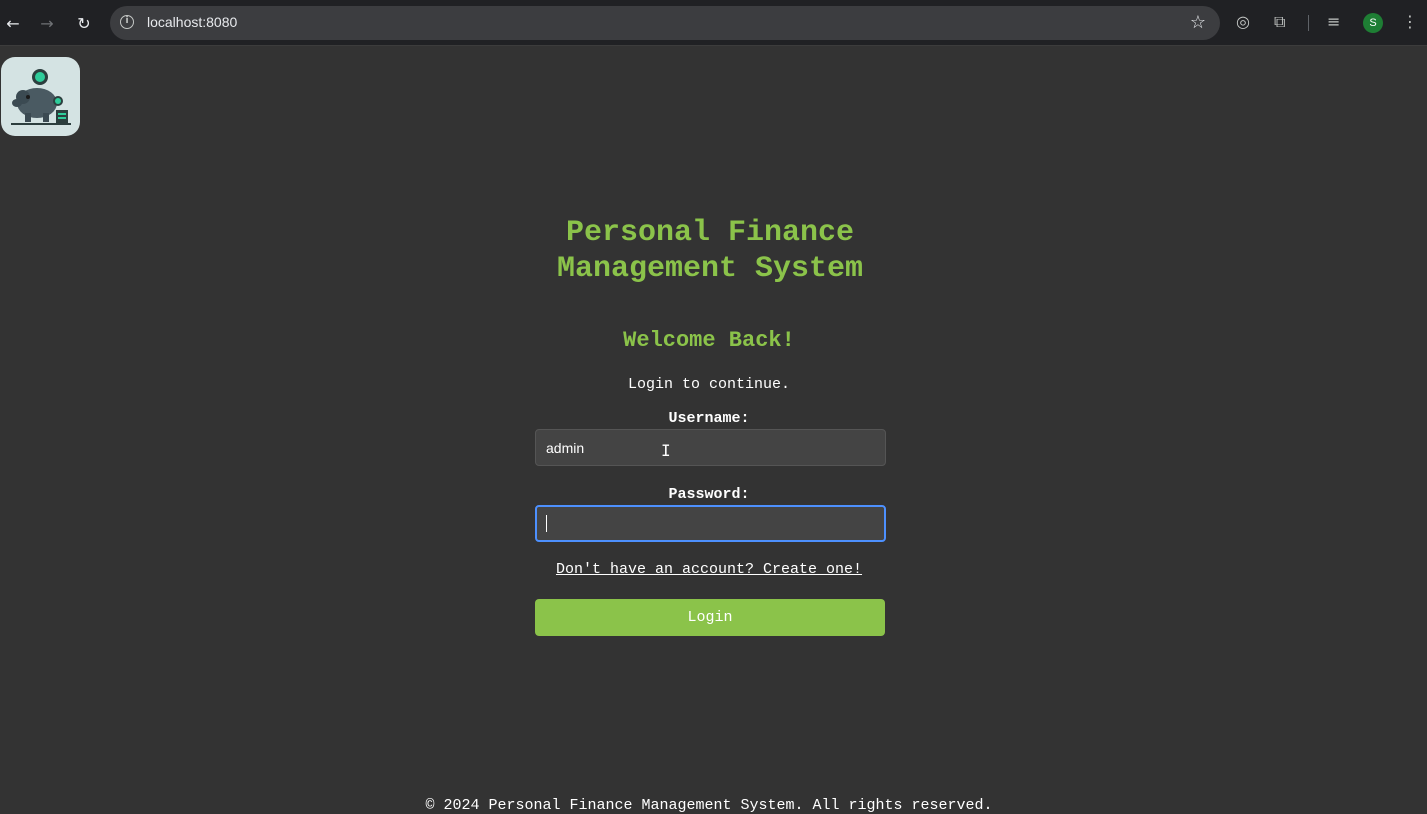 This screenshot has height=814, width=1427. What do you see at coordinates (665, 23) in the screenshot?
I see `address-bar: i localhost:8080 ☆` at bounding box center [665, 23].